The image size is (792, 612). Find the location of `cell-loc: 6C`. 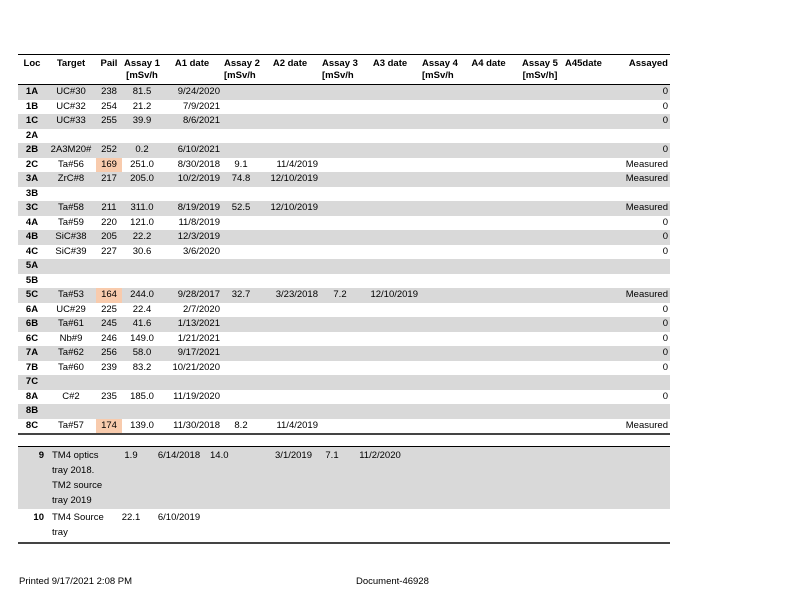

cell-loc: 6C is located at coordinates (32, 338).